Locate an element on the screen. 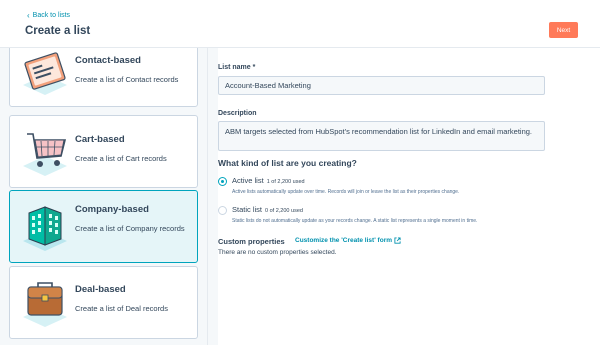  contact-card-icon is located at coordinates (45, 73).